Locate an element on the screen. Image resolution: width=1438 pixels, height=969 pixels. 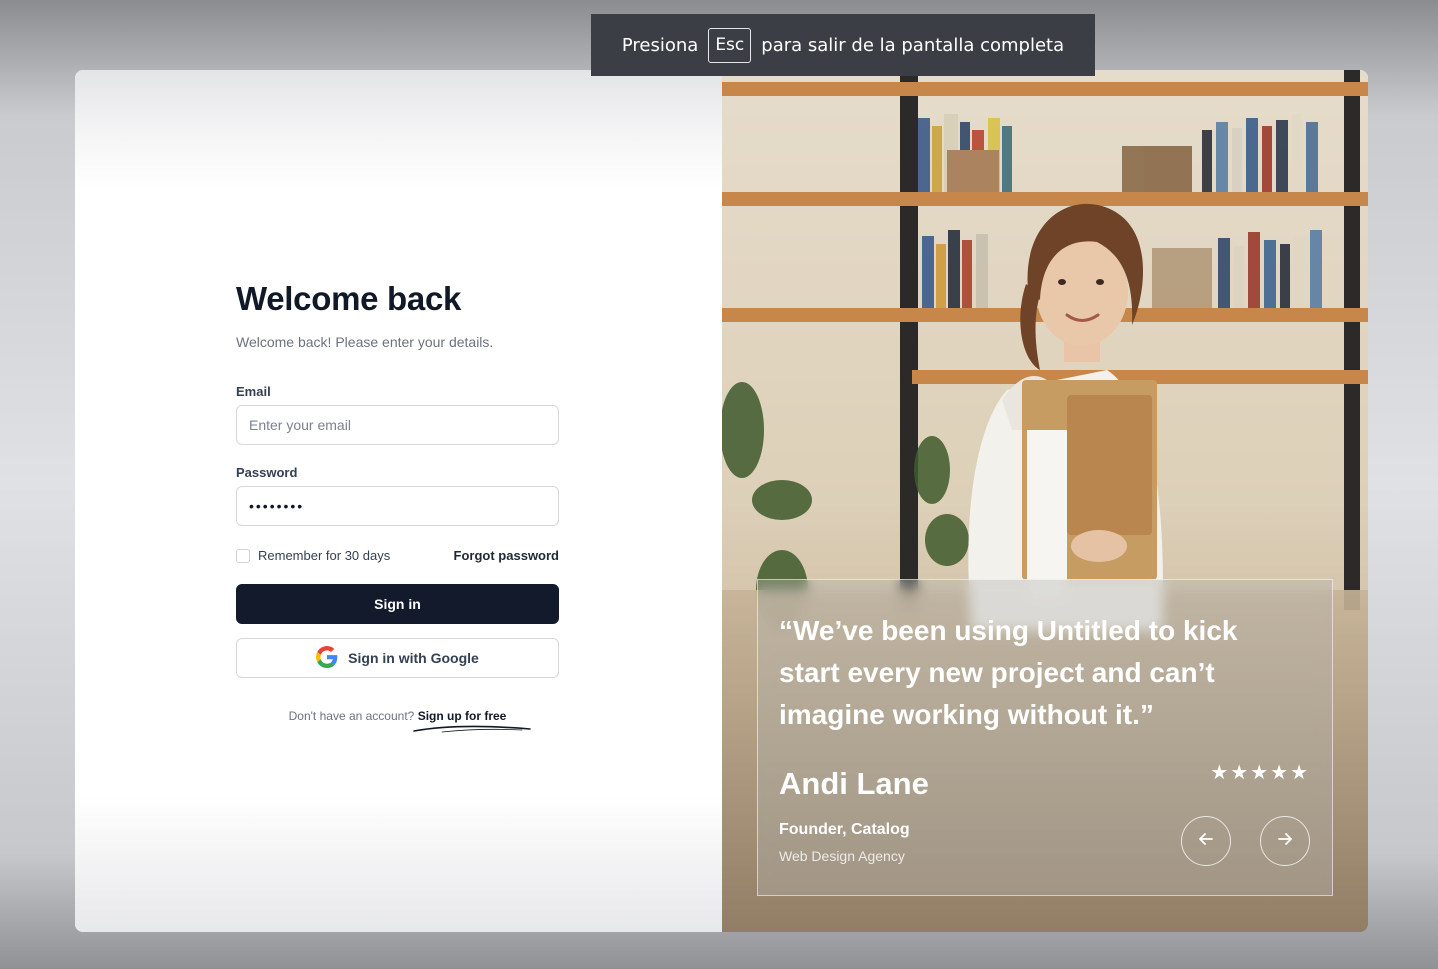
remember-me: Remember for 30 days is located at coordinates (313, 555).